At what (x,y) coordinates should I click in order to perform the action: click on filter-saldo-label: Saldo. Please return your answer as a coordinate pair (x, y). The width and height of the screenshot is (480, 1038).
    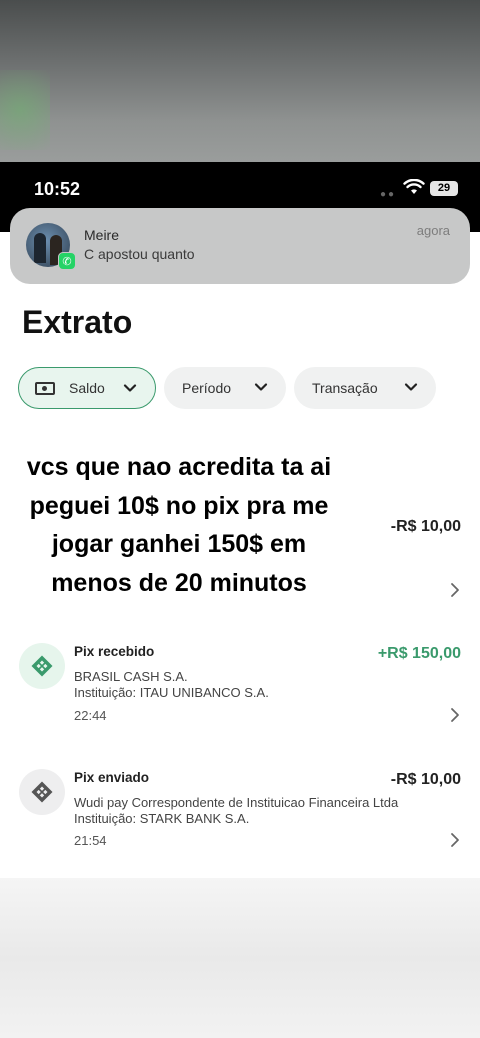
    Looking at the image, I should click on (87, 388).